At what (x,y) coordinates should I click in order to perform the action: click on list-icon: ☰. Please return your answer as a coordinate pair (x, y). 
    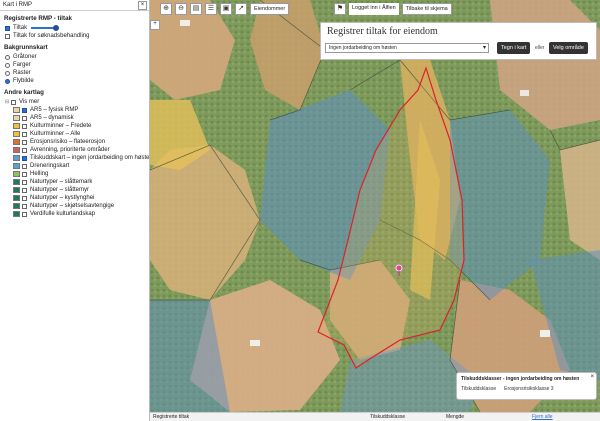
    Looking at the image, I should click on (211, 9).